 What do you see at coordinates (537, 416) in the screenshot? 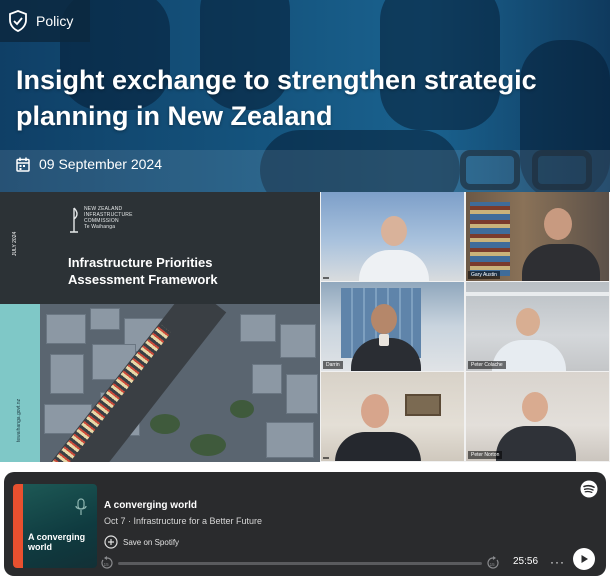
I see `video-tile: Peter Norton` at bounding box center [537, 416].